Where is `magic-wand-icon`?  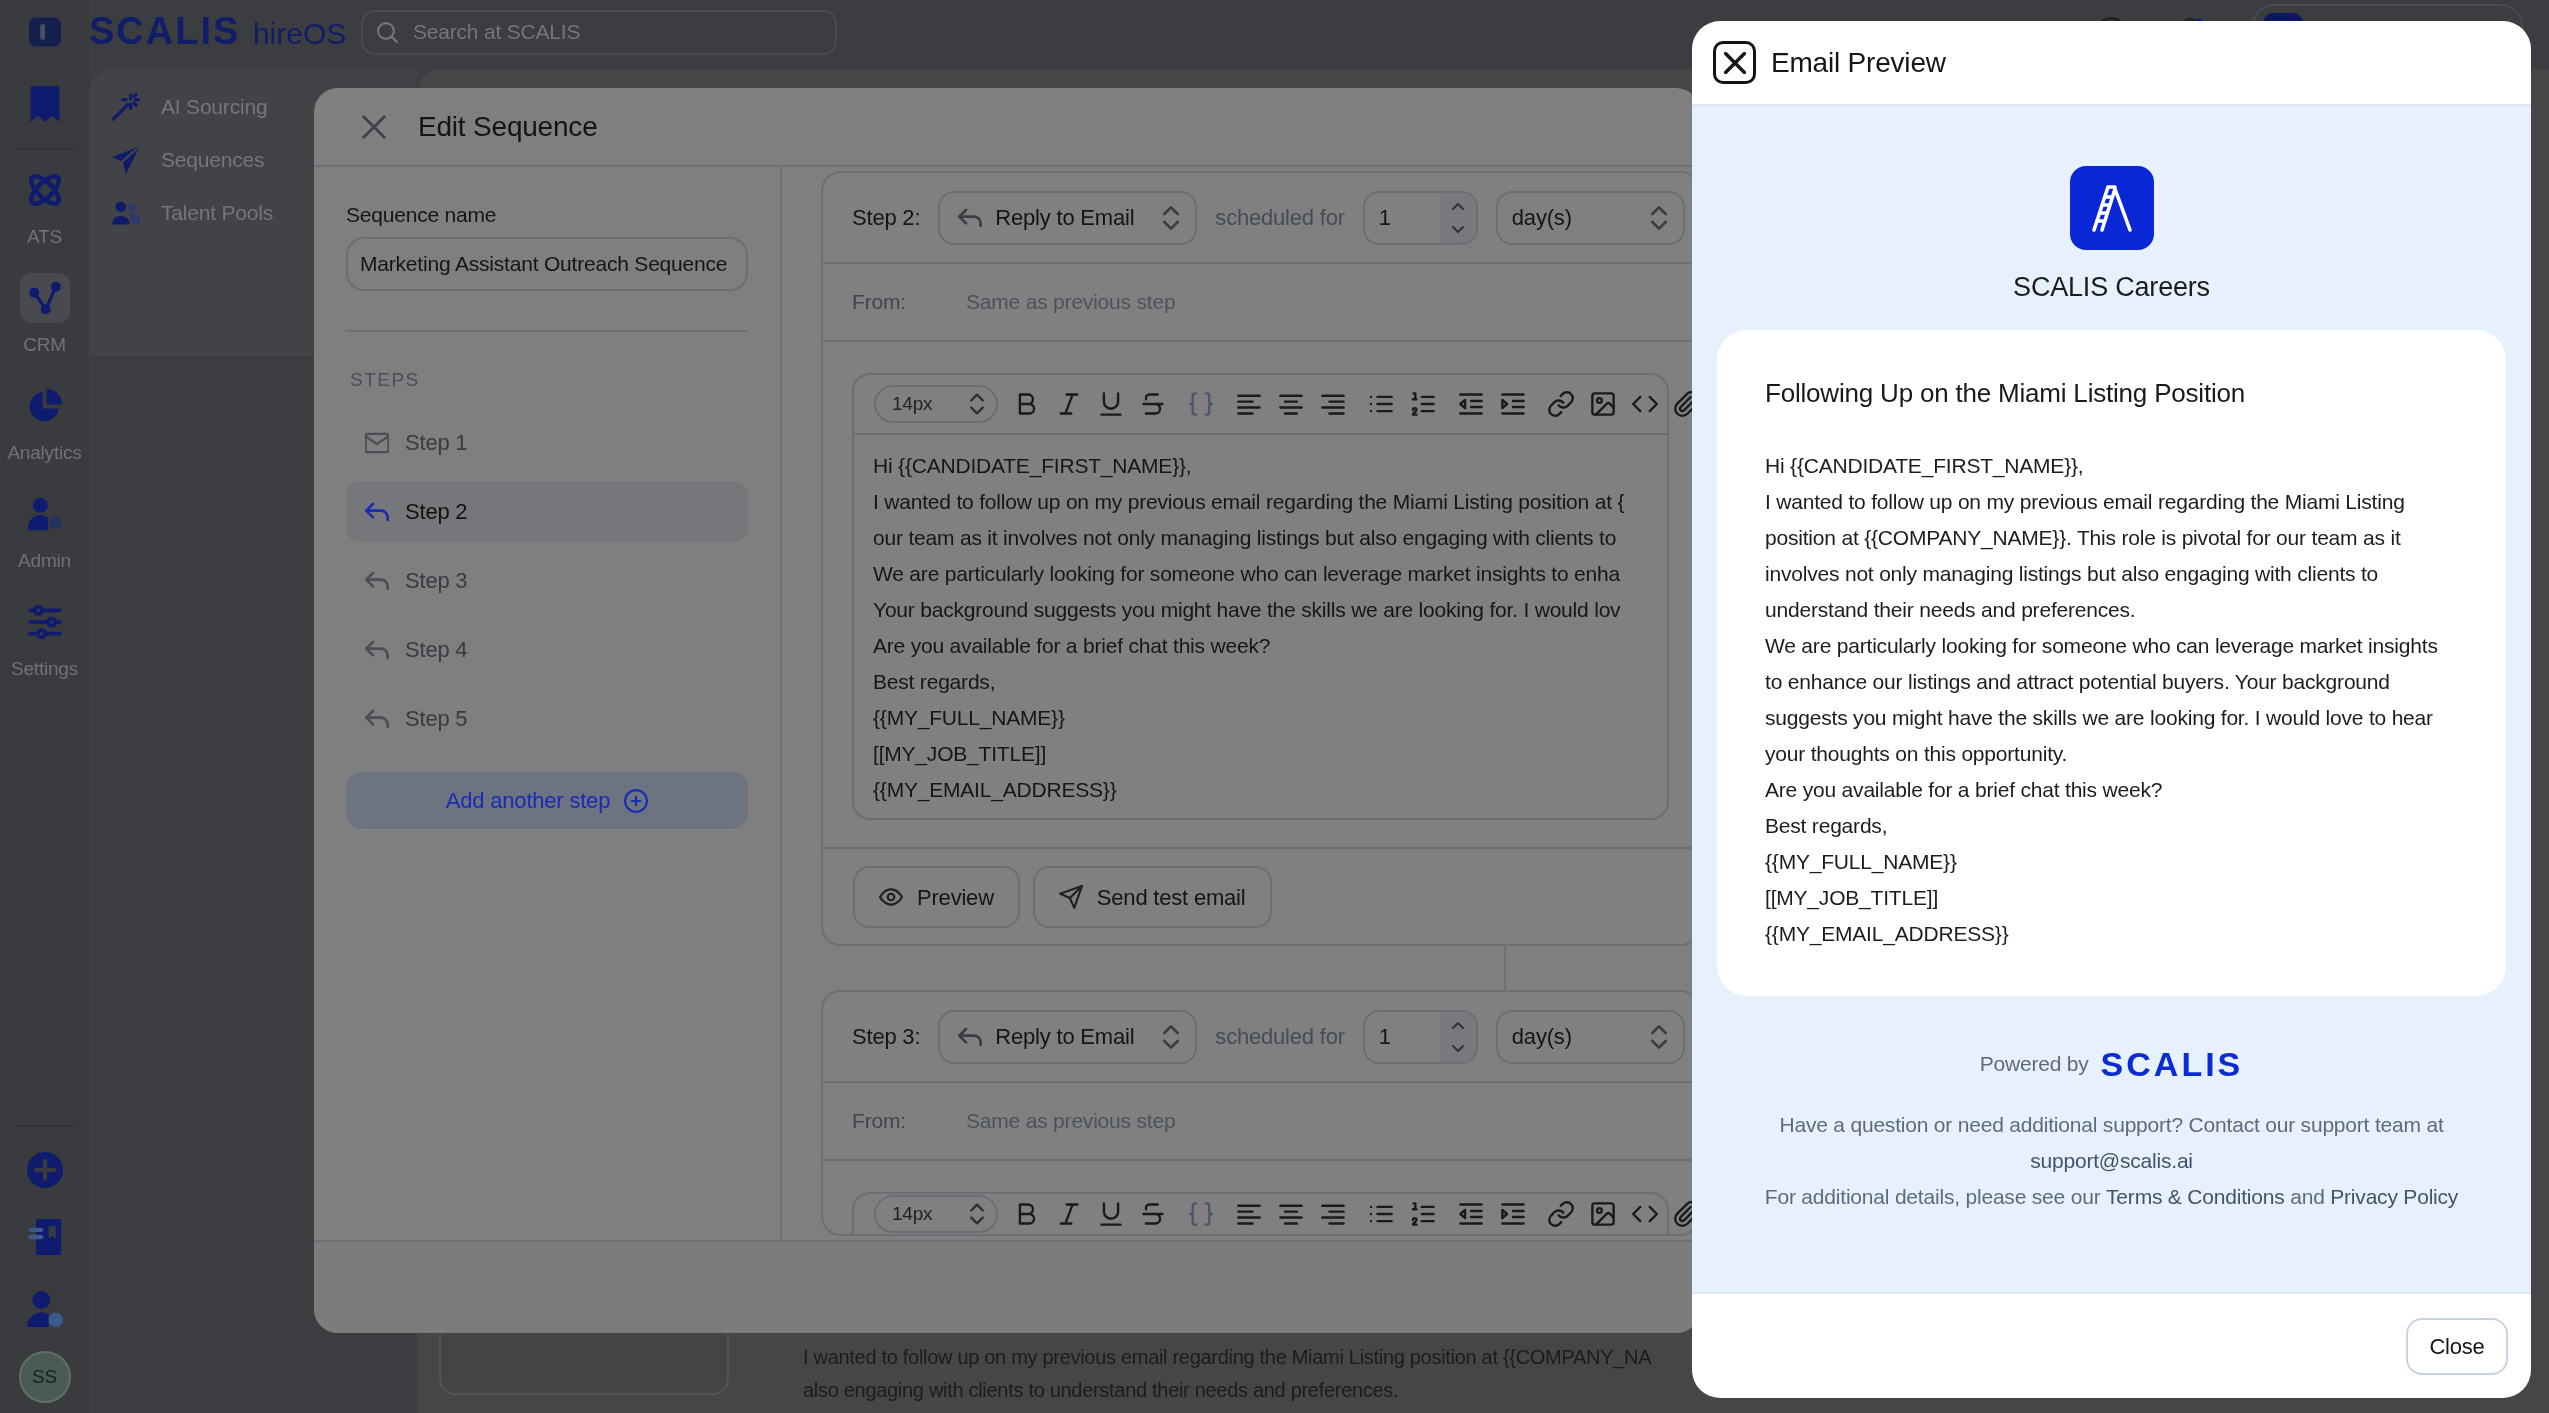 magic-wand-icon is located at coordinates (126, 106).